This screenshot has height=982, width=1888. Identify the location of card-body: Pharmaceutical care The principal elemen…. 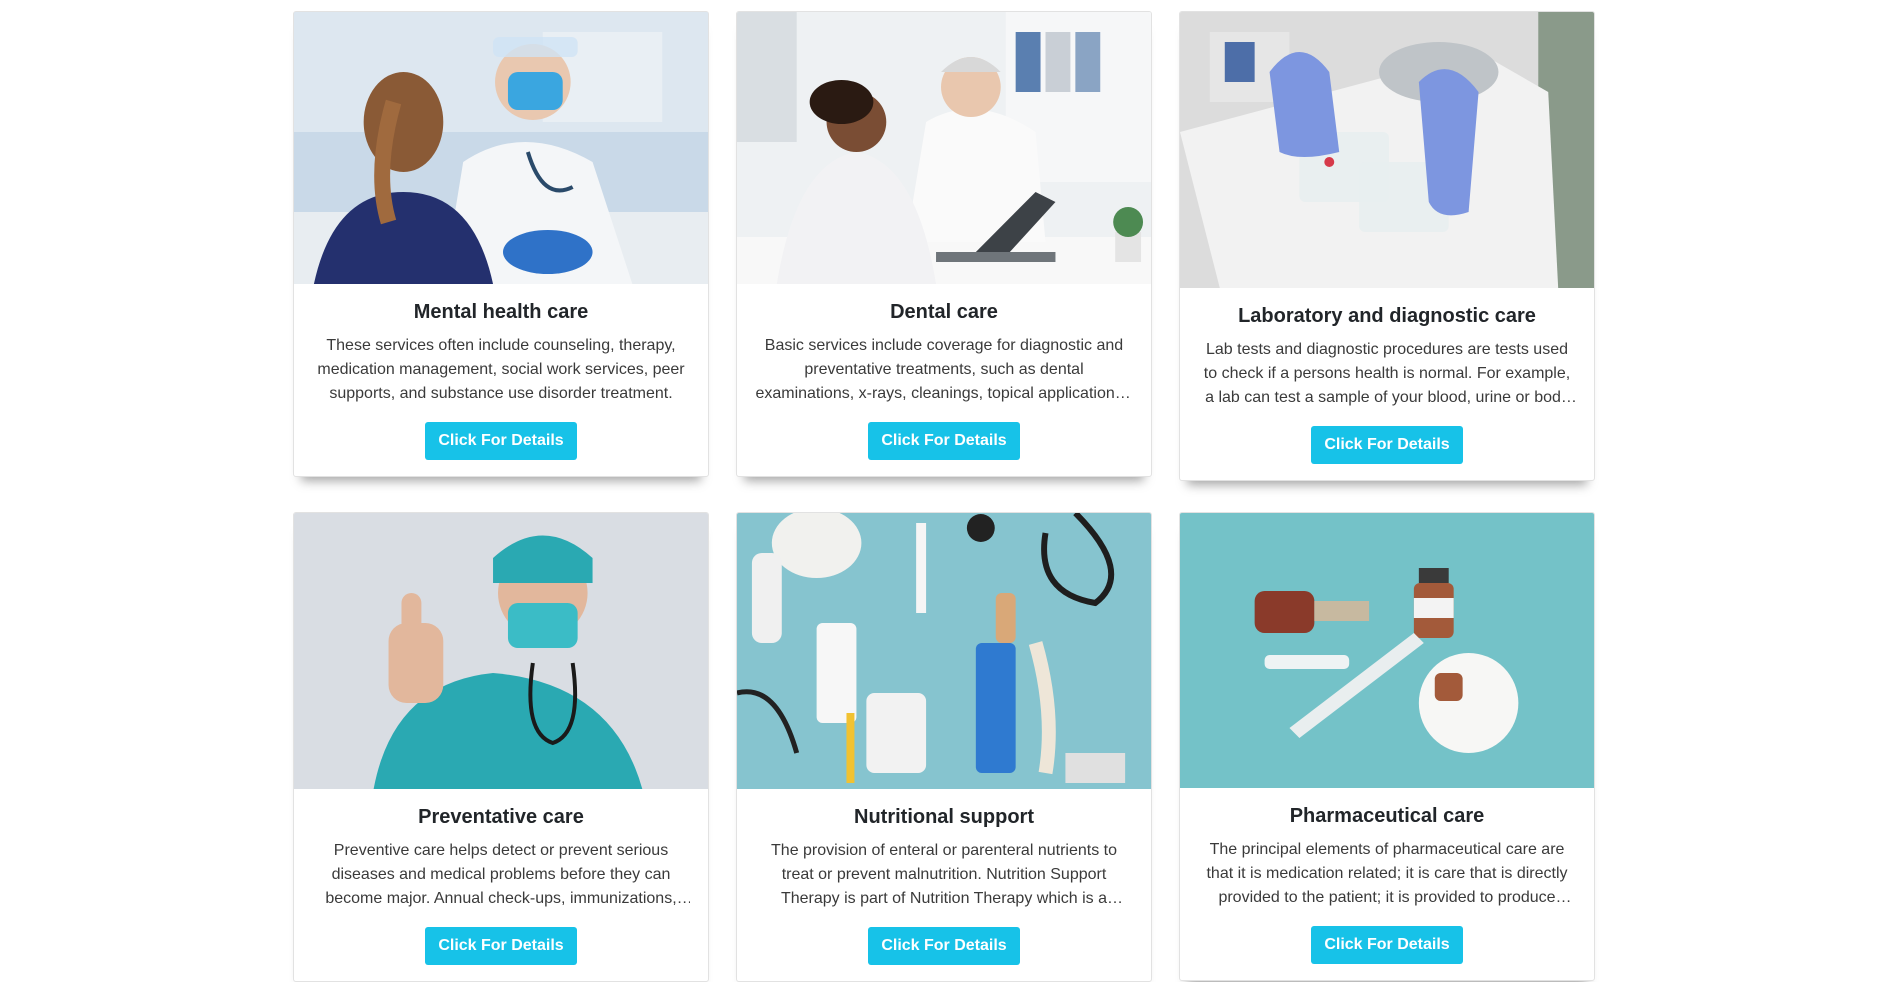
(1387, 892).